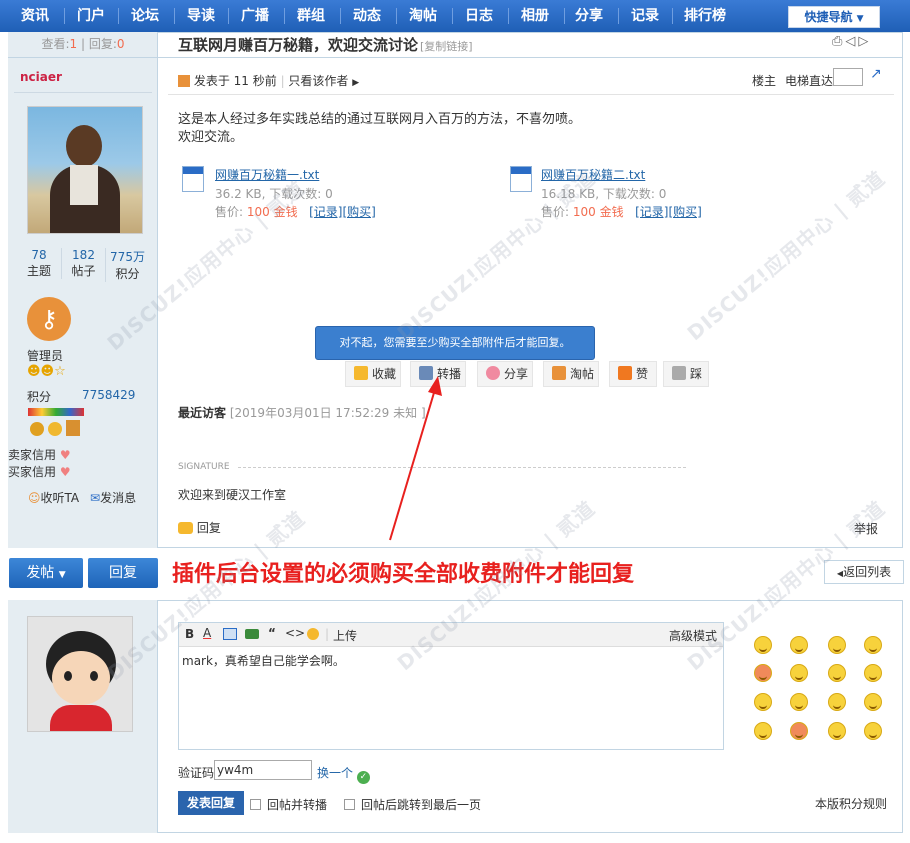  Describe the element at coordinates (651, 212) in the screenshot. I see `attachment-2-record: [记录]` at that location.